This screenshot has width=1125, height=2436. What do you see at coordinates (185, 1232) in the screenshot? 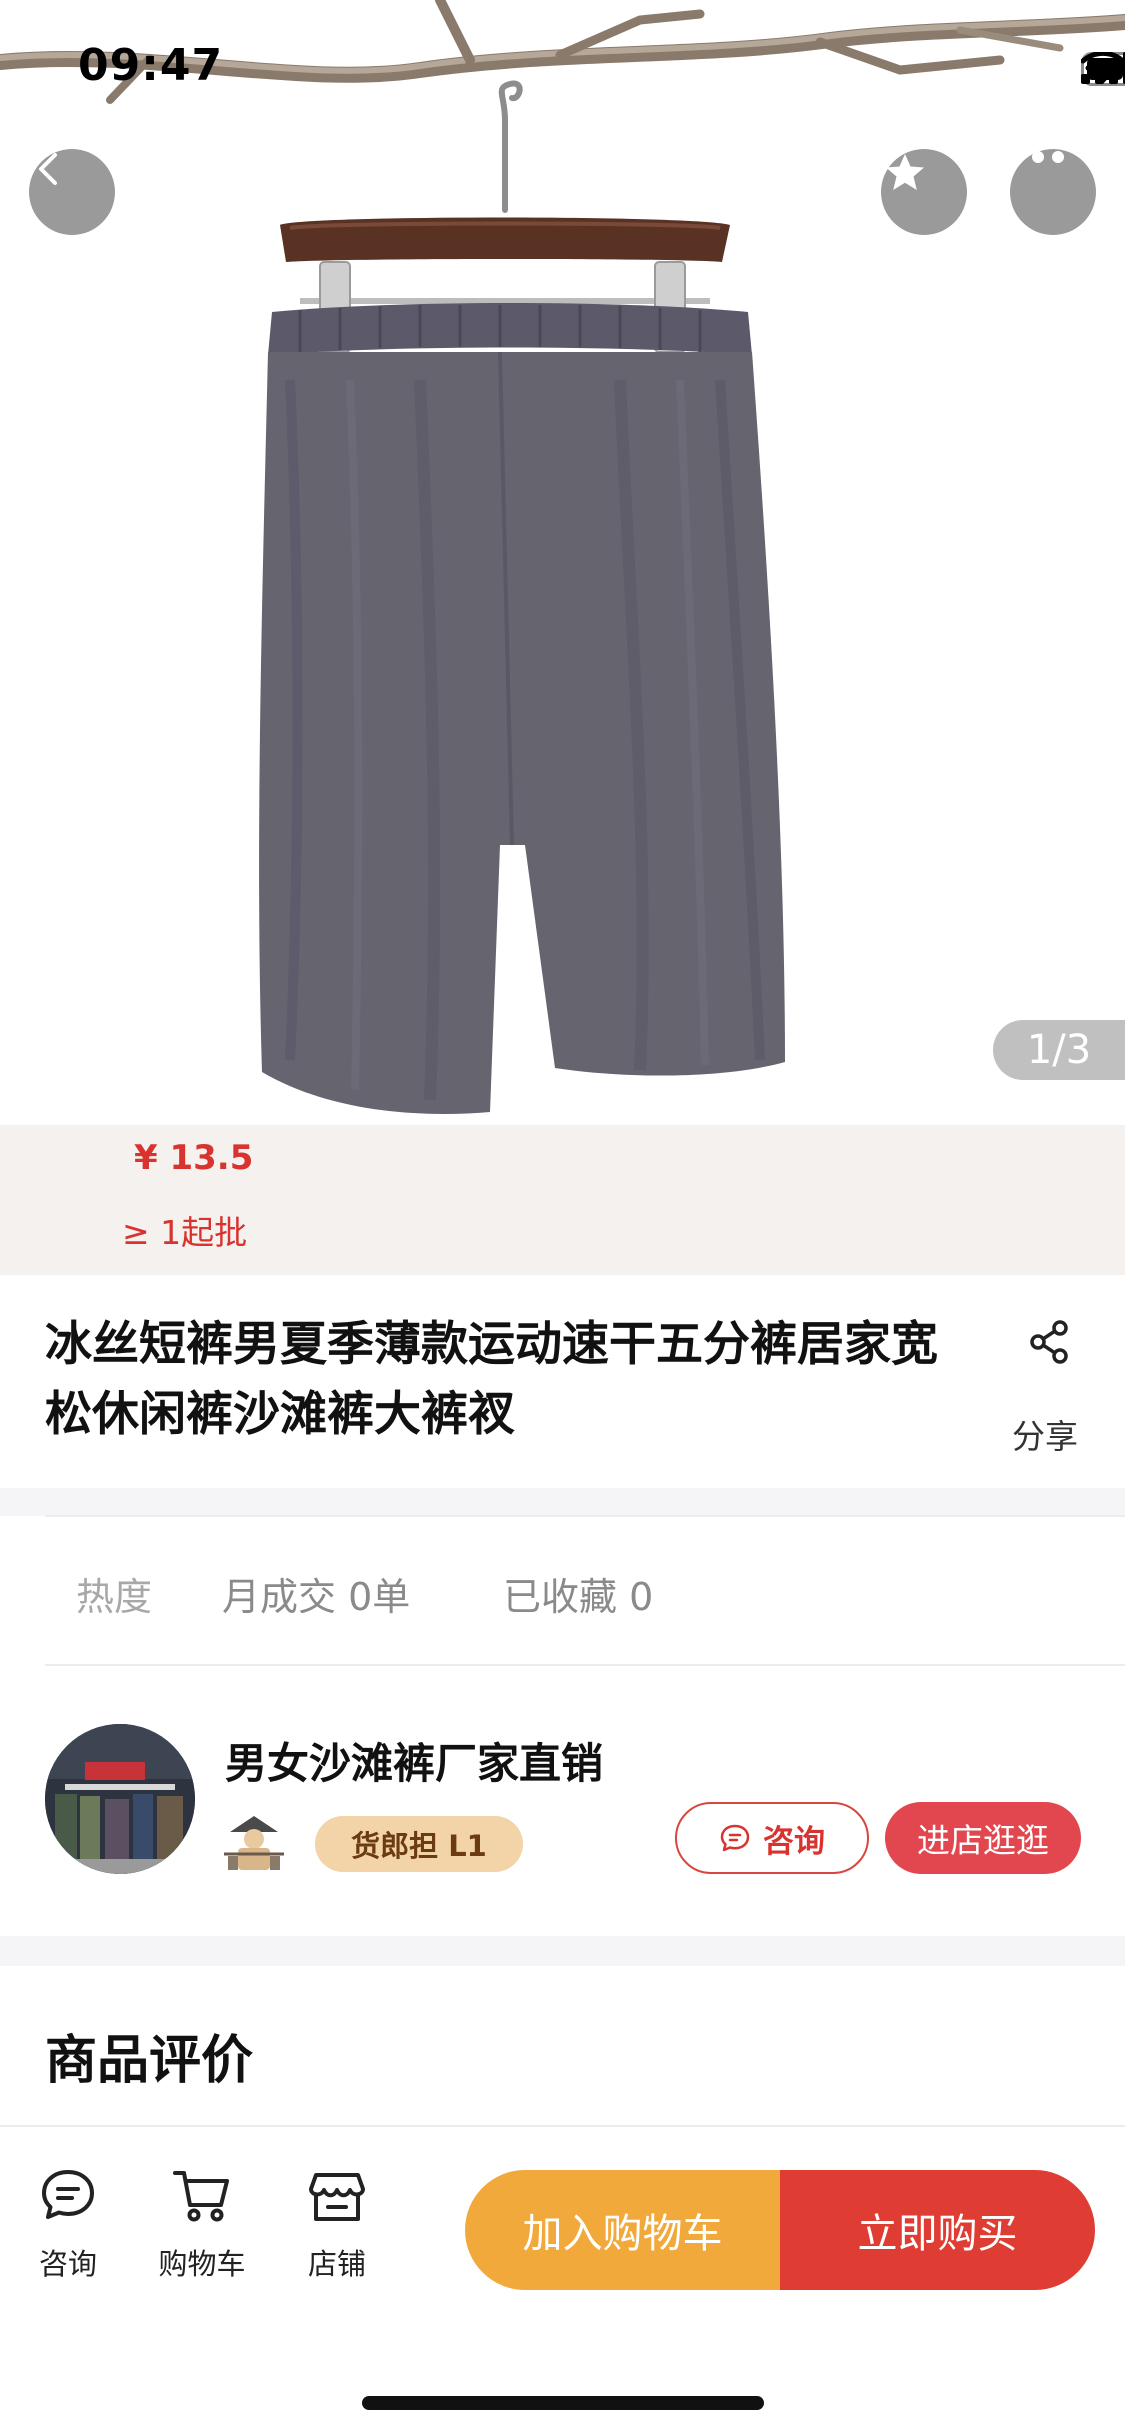
I see `min-order: ≥ 1起批` at bounding box center [185, 1232].